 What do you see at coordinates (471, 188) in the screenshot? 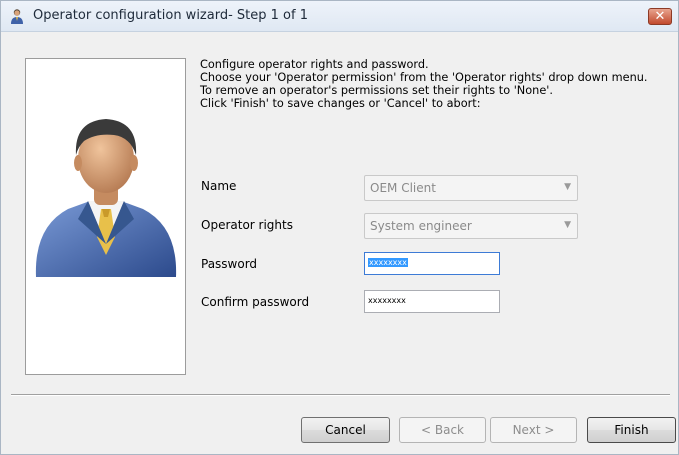
I see `name-dropdown: OEM Client ▼` at bounding box center [471, 188].